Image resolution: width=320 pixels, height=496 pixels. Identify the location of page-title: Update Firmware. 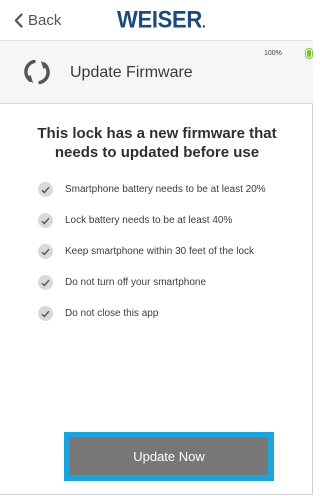
(131, 72).